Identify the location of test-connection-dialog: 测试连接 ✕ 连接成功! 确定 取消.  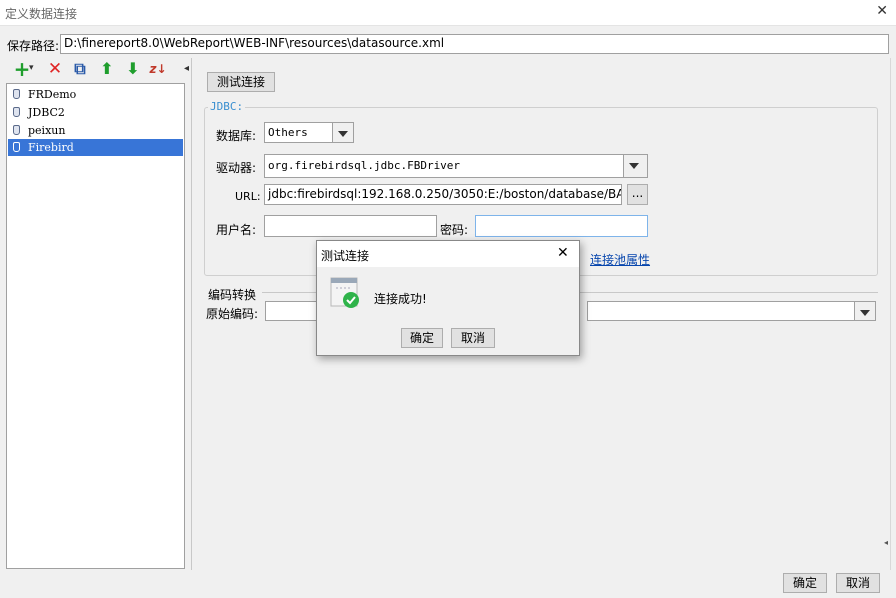
(448, 298).